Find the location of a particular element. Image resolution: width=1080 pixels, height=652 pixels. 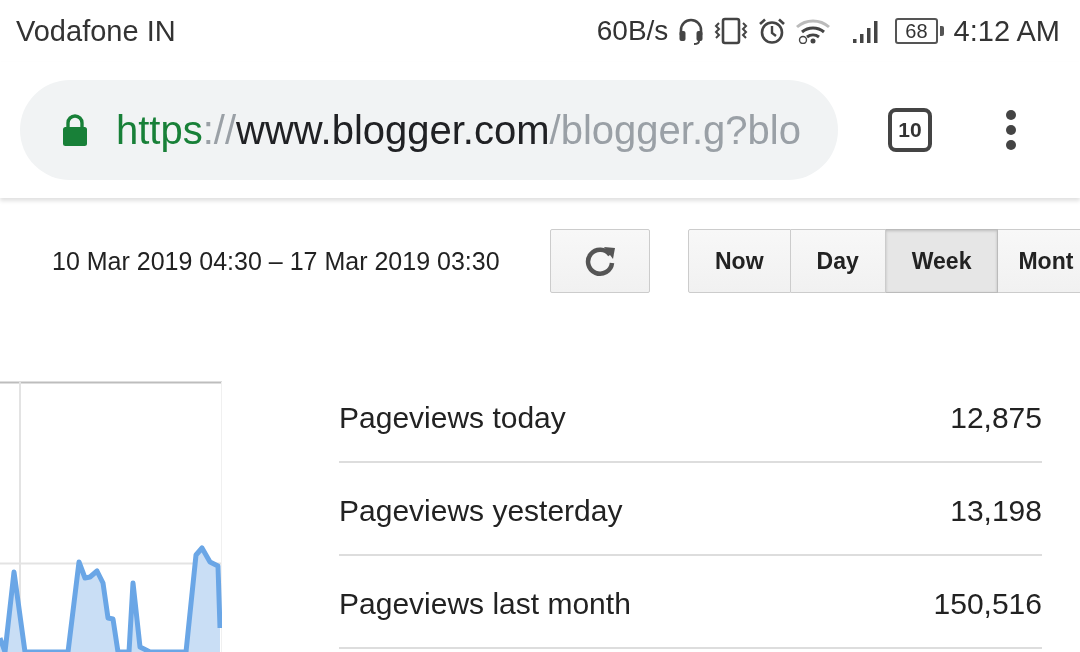

address-bar: https://www.blogger.com/blogger.g?blo is located at coordinates (429, 130).